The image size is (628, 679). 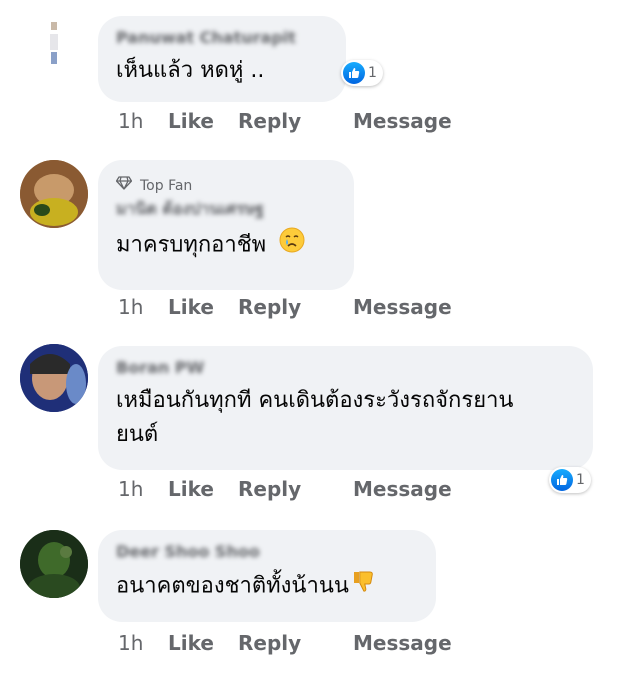 I want to click on comment-text-content: มาครบทุกอาชีพ, so click(x=191, y=245).